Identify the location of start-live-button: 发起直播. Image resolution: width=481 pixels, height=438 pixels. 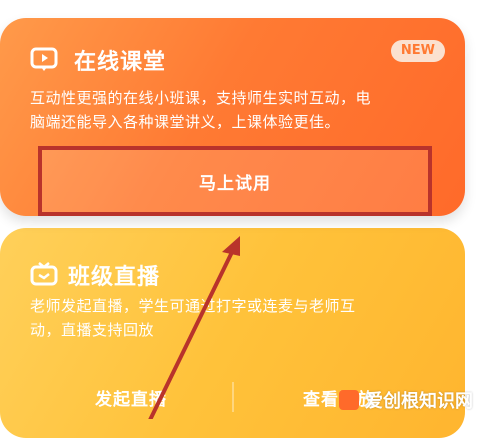
(131, 397).